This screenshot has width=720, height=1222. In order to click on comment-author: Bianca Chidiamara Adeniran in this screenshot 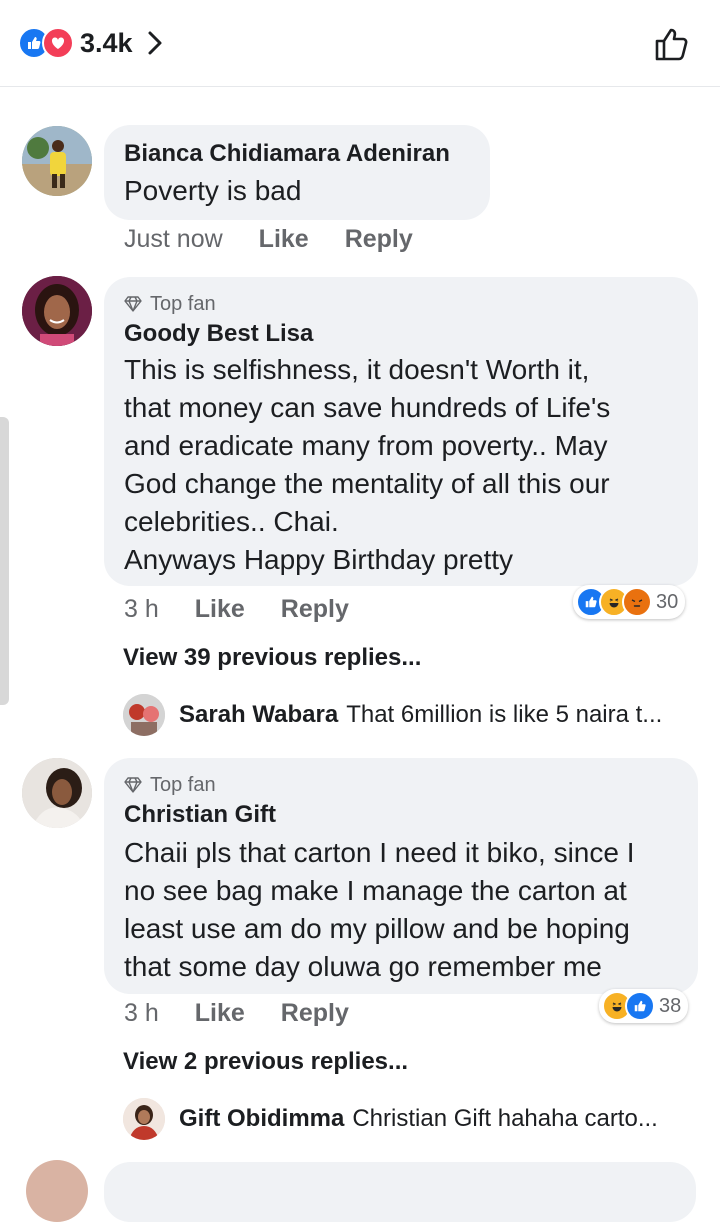, I will do `click(287, 154)`.